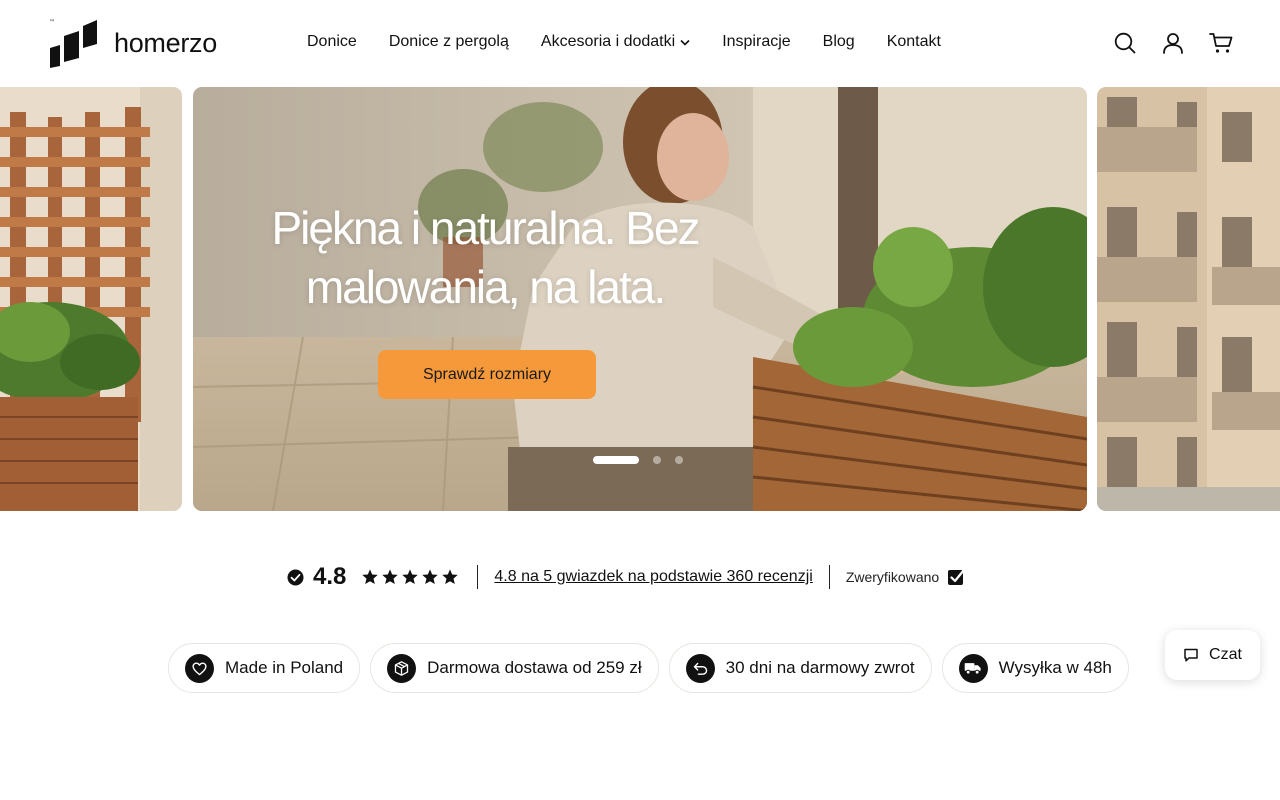 This screenshot has height=800, width=1280. I want to click on rating-stars, so click(411, 577).